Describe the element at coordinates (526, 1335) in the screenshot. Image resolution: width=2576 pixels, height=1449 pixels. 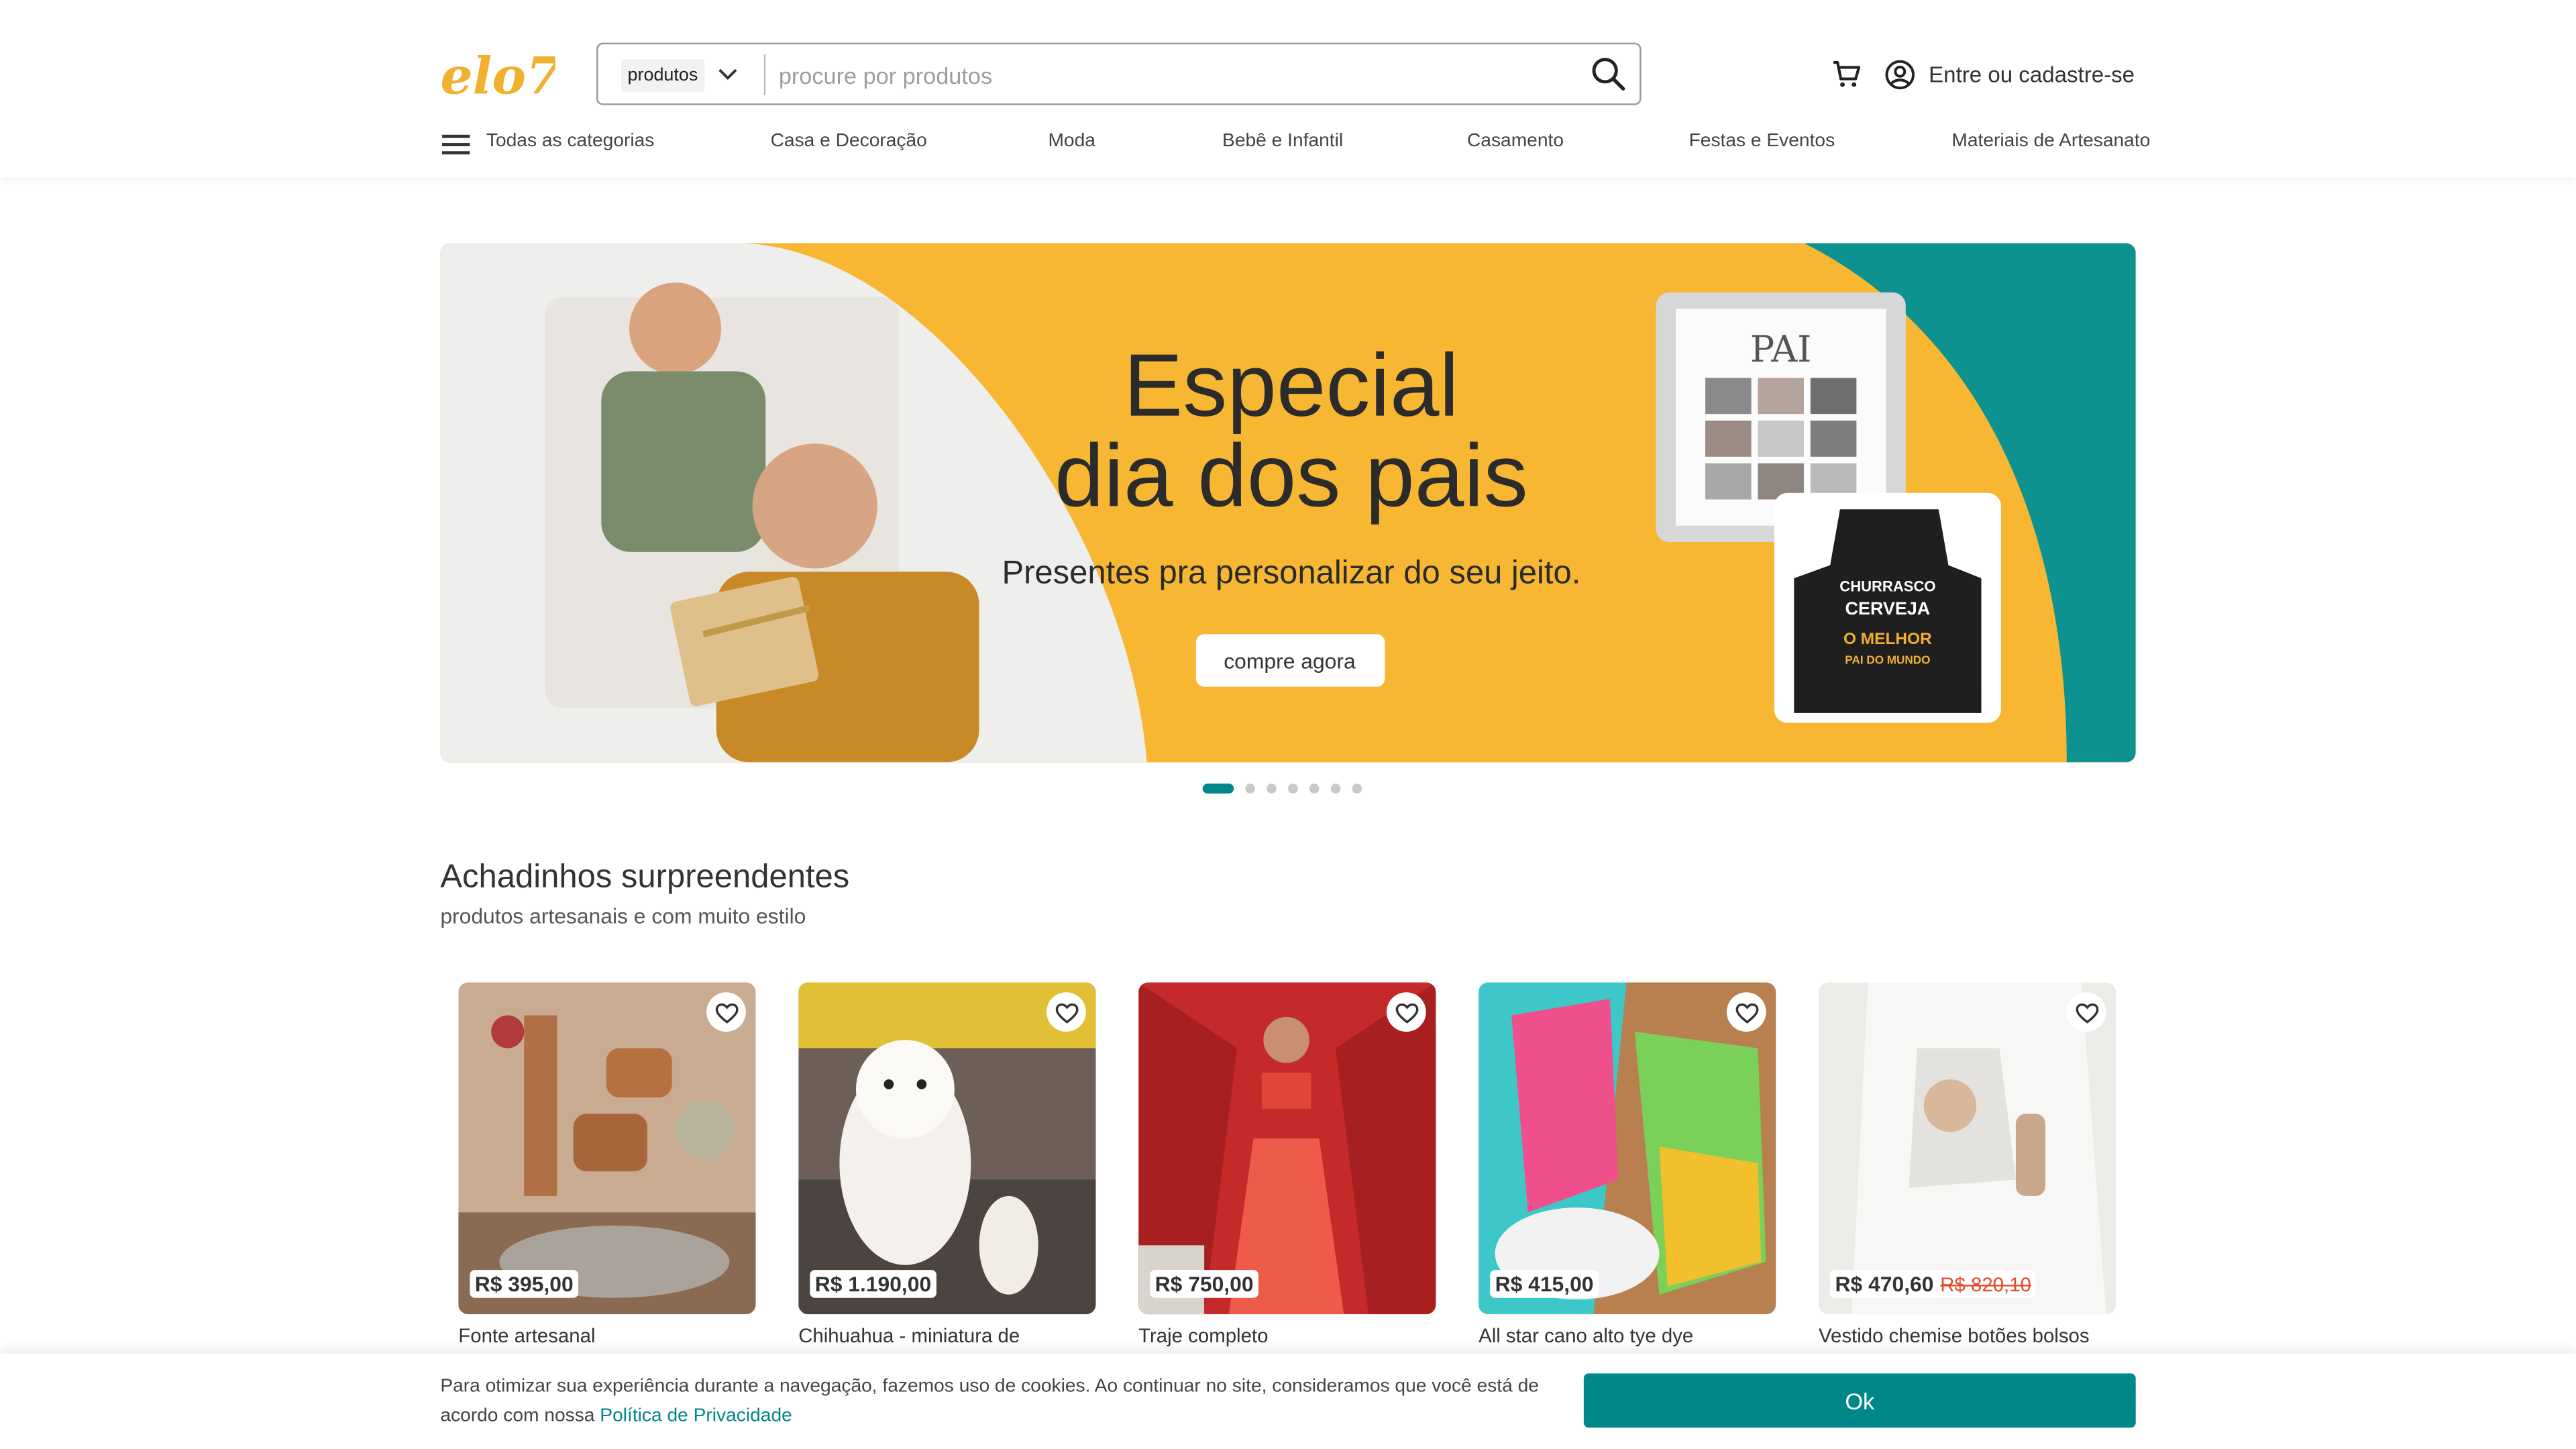
I see `product-name: Fonte artesanal` at that location.